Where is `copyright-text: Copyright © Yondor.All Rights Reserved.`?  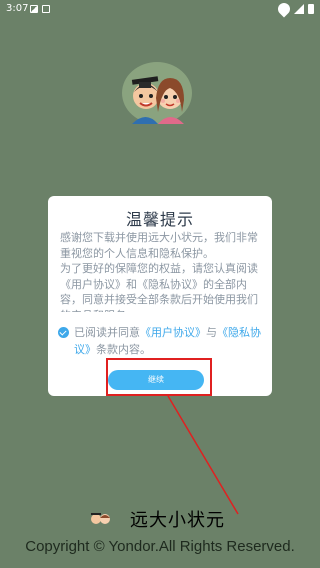 copyright-text: Copyright © Yondor.All Rights Reserved. is located at coordinates (160, 546).